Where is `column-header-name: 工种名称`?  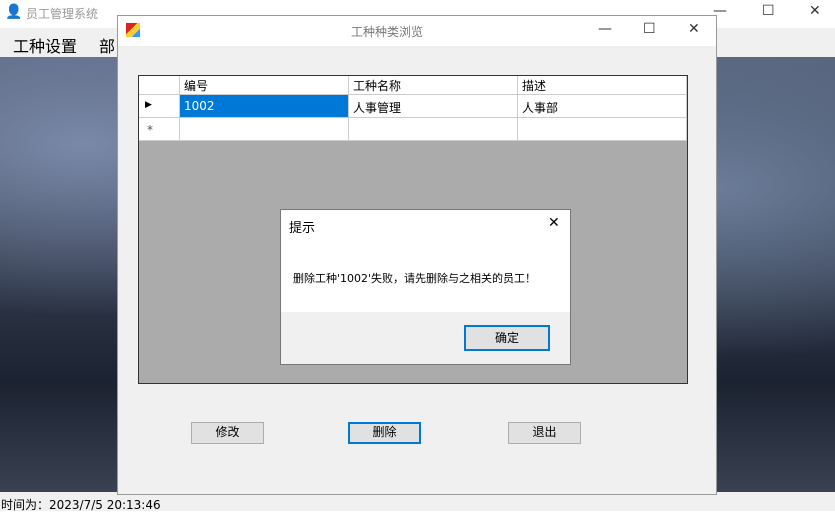
column-header-name: 工种名称 is located at coordinates (433, 85).